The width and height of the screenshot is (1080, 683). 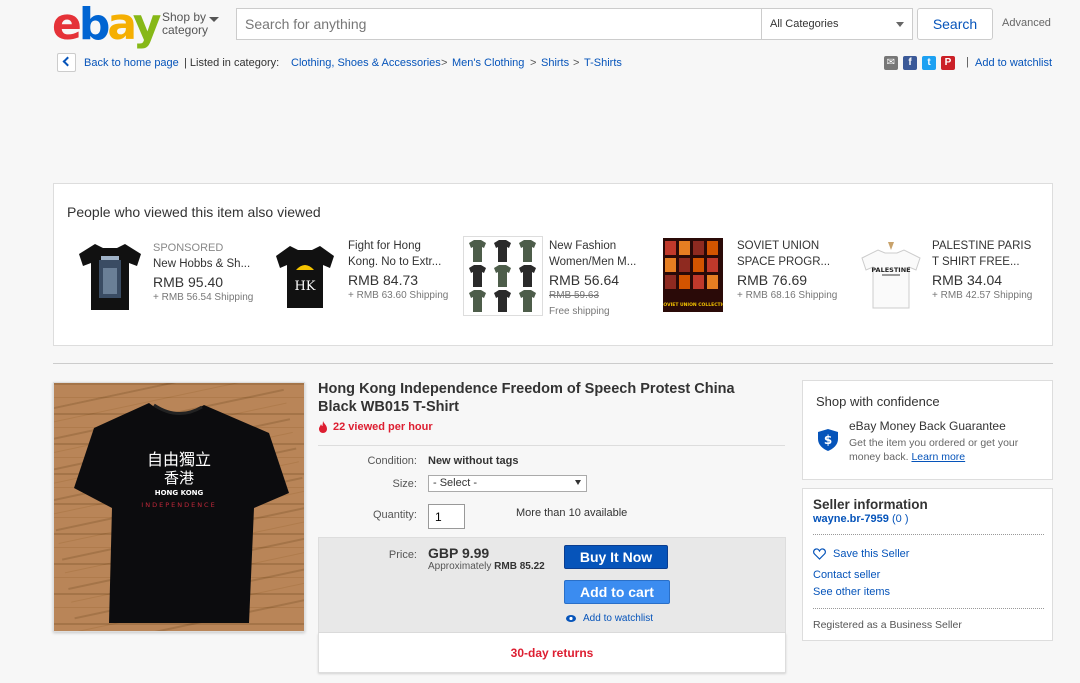 What do you see at coordinates (778, 246) in the screenshot?
I see `item-title: SOVIET UNION` at bounding box center [778, 246].